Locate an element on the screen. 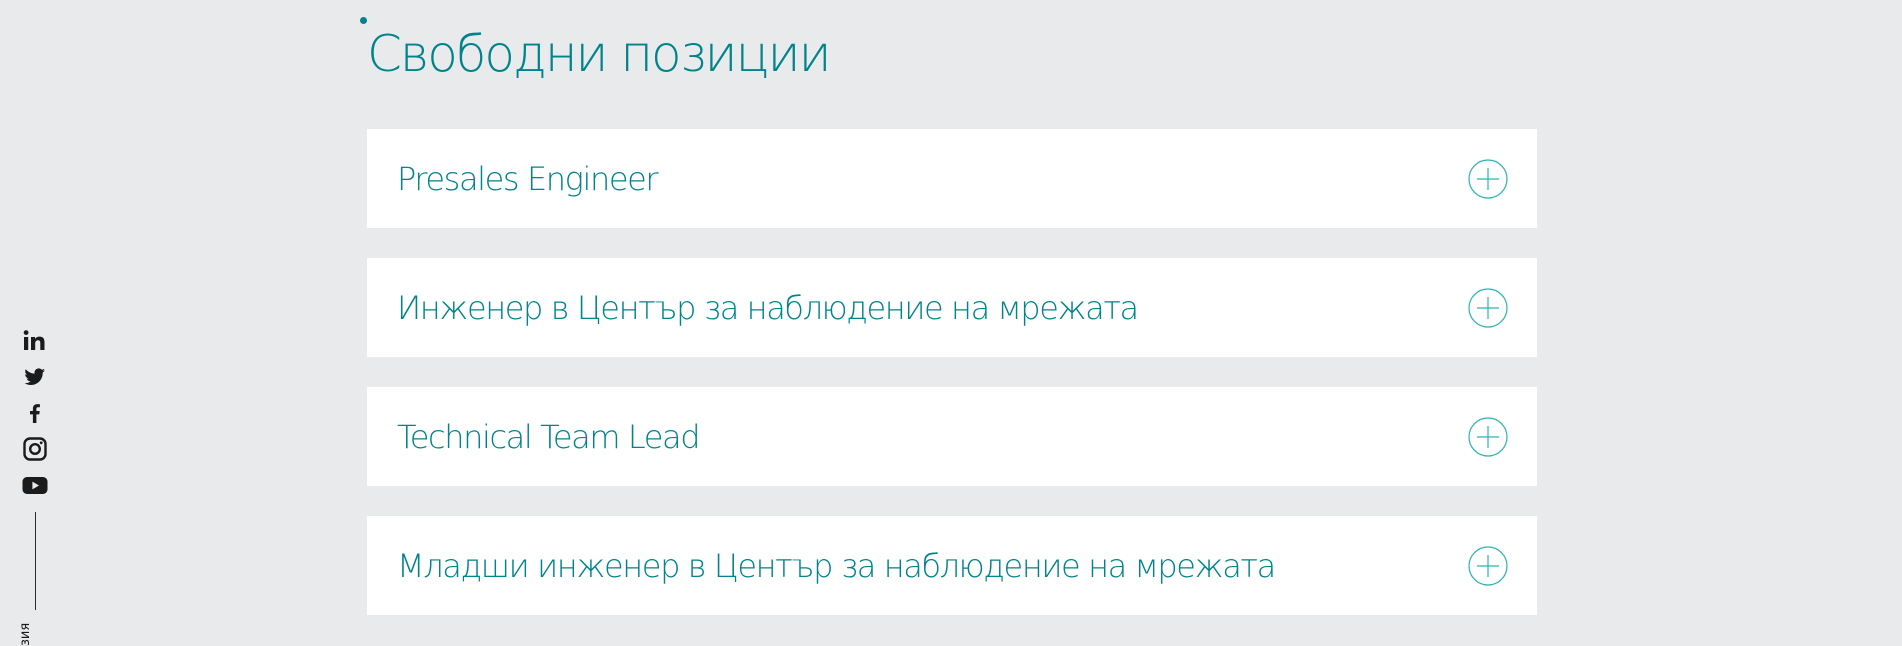 This screenshot has width=1902, height=646. side-vertical-label: зия is located at coordinates (25, 634).